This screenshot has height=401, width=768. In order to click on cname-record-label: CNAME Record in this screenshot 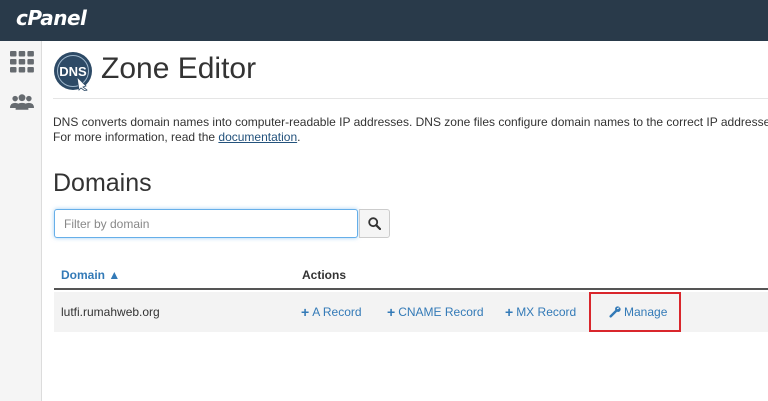, I will do `click(441, 312)`.